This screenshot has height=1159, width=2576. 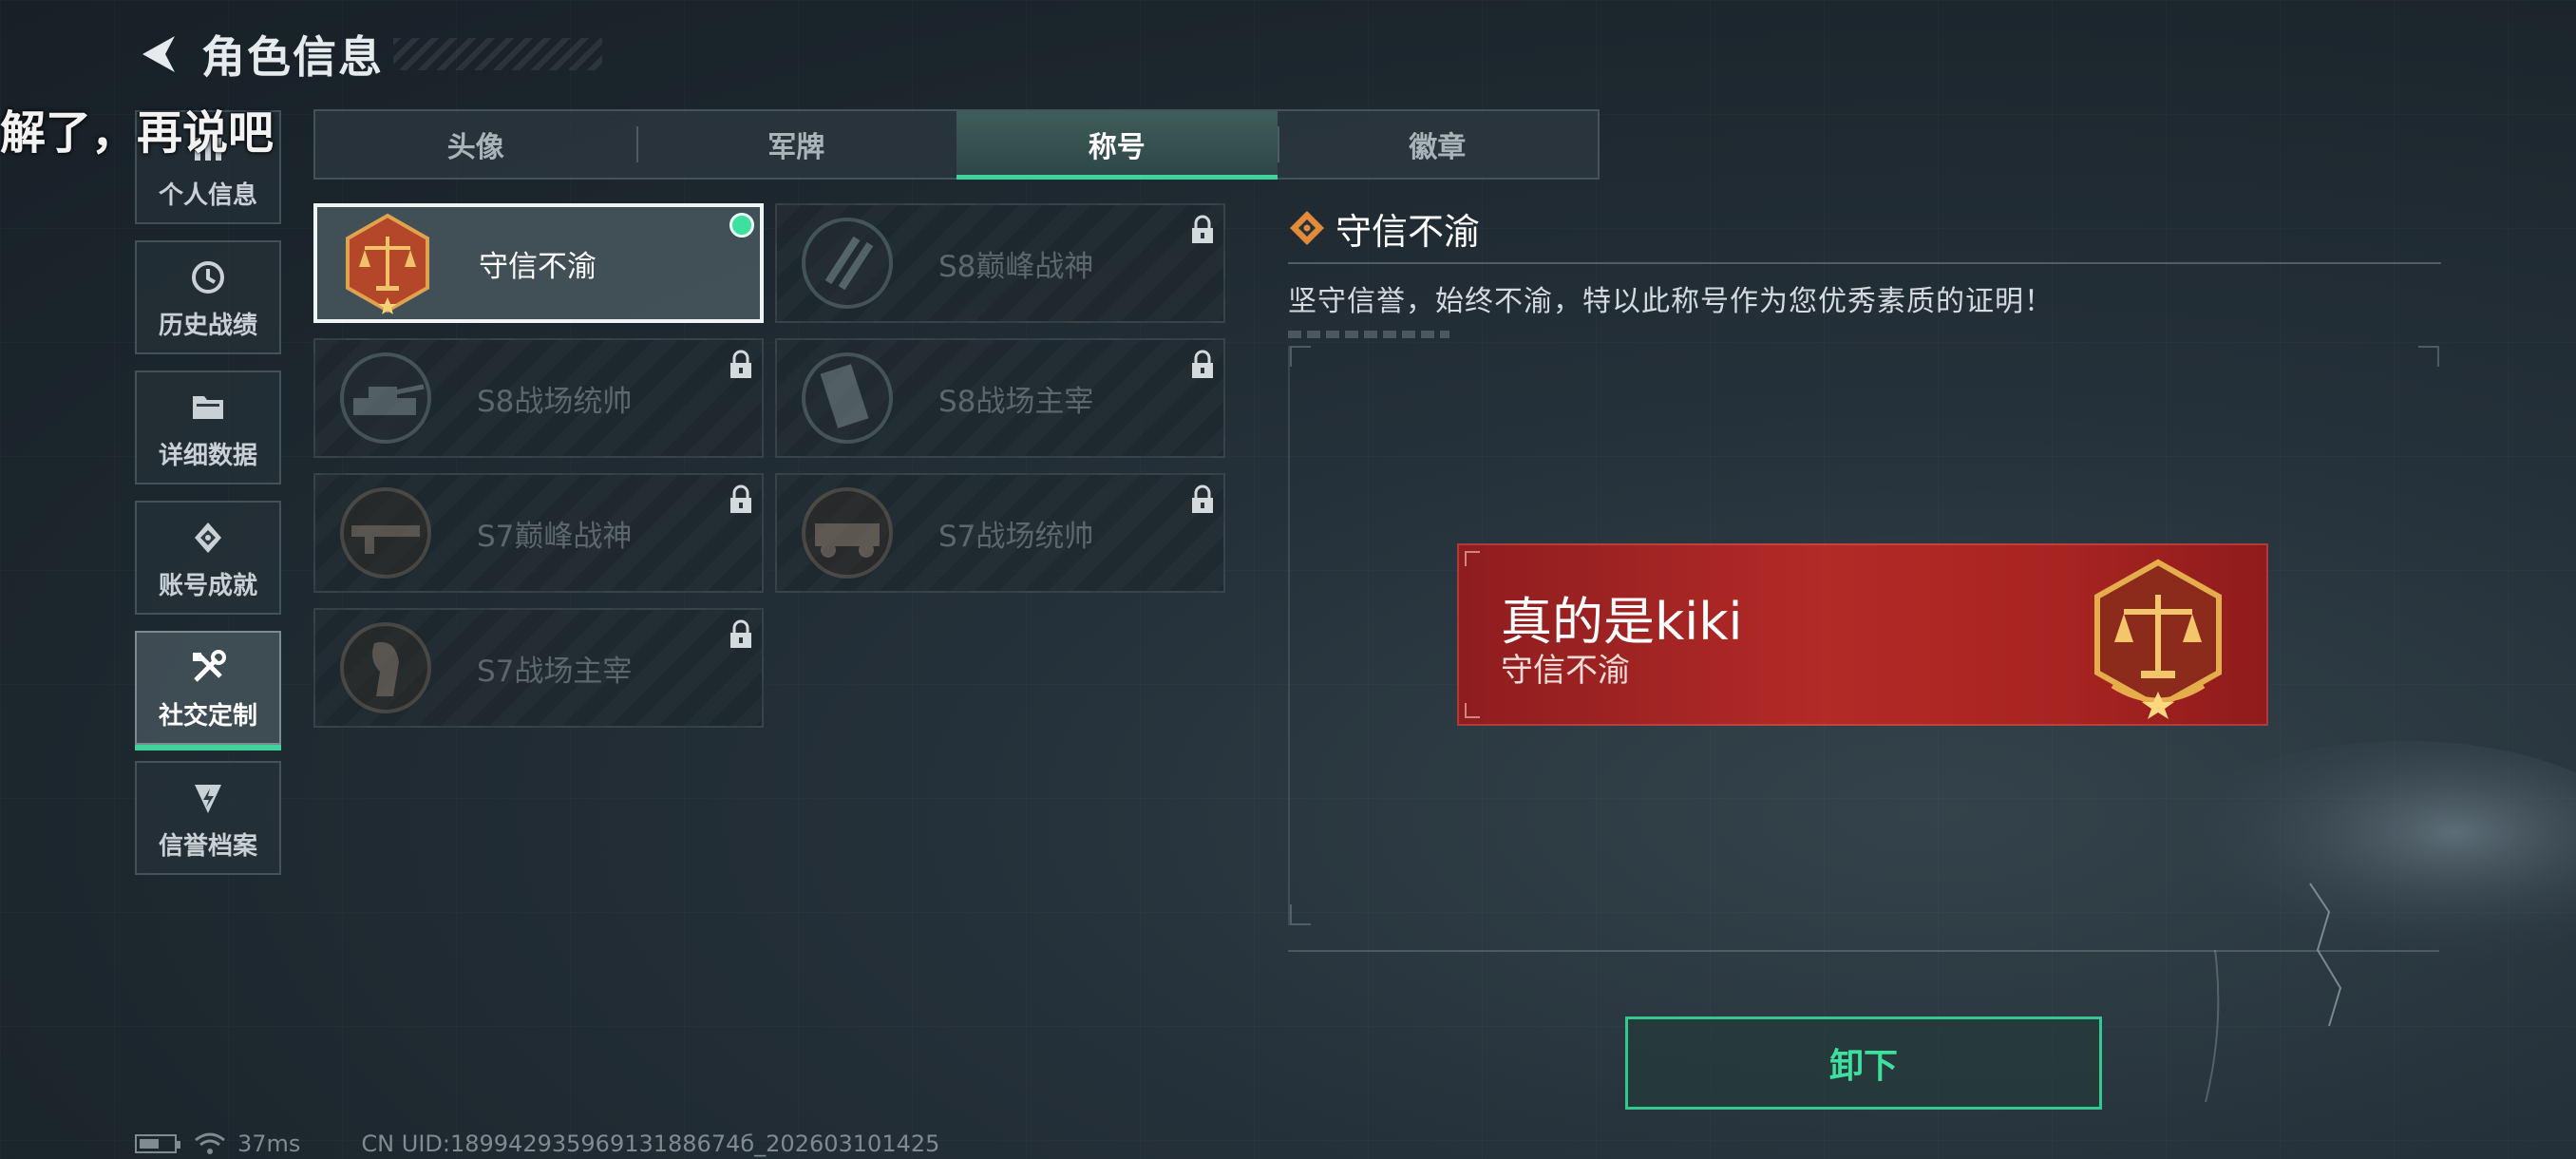 I want to click on diamond-icon, so click(x=1307, y=228).